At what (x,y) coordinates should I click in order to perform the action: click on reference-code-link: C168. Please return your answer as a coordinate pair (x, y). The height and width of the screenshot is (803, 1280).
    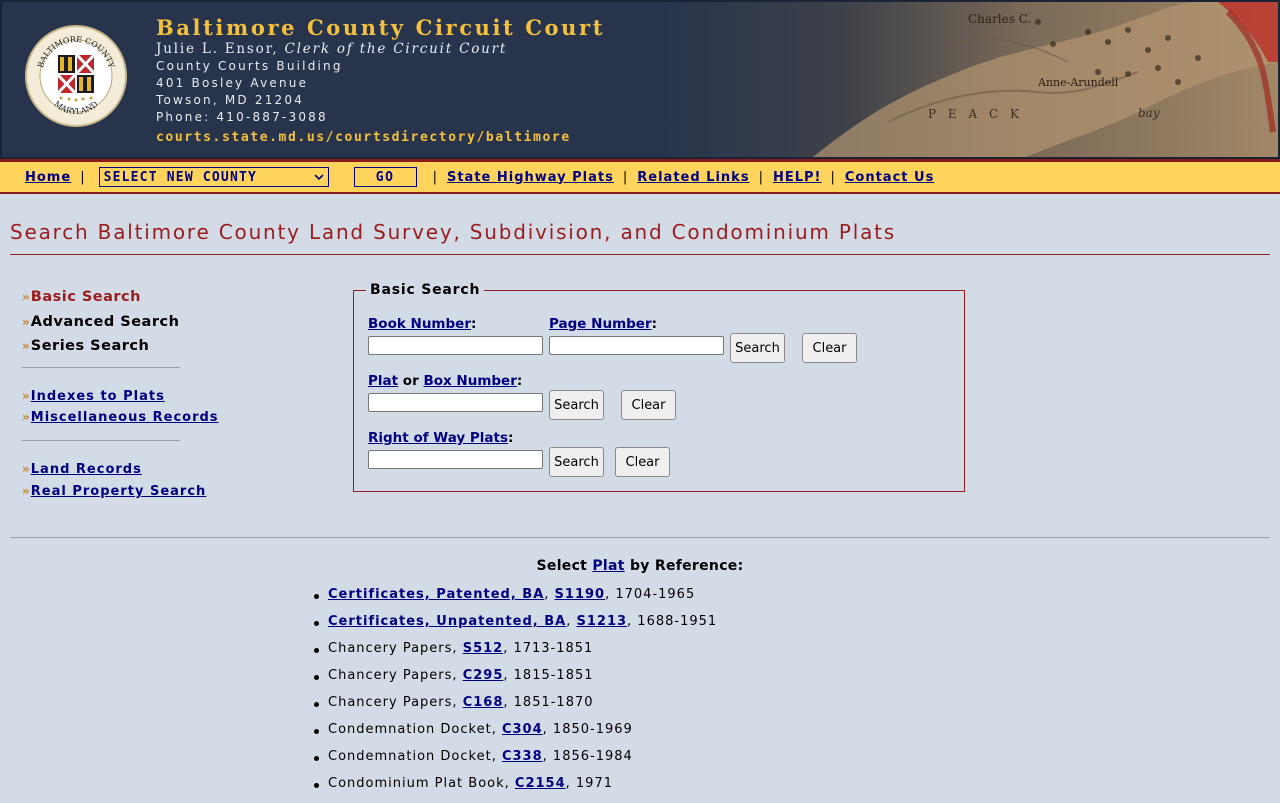
    Looking at the image, I should click on (483, 702).